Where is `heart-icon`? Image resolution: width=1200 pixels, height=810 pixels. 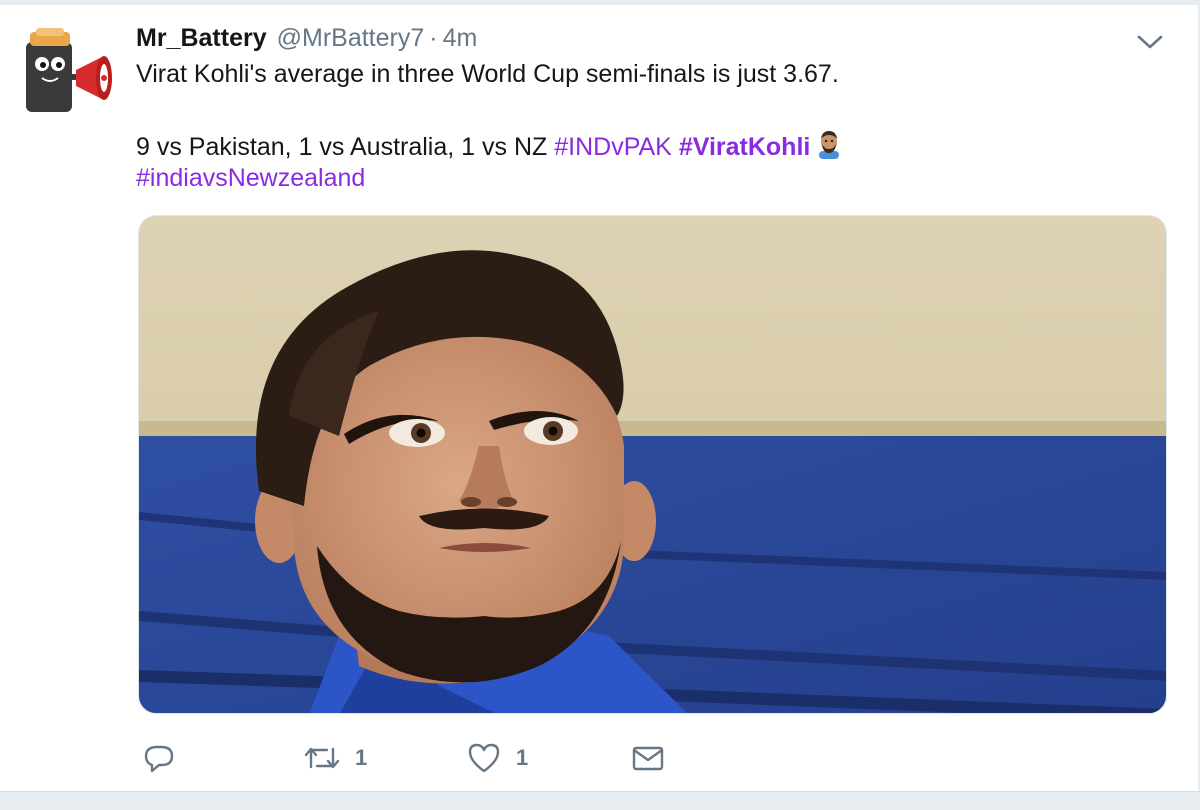 heart-icon is located at coordinates (484, 758).